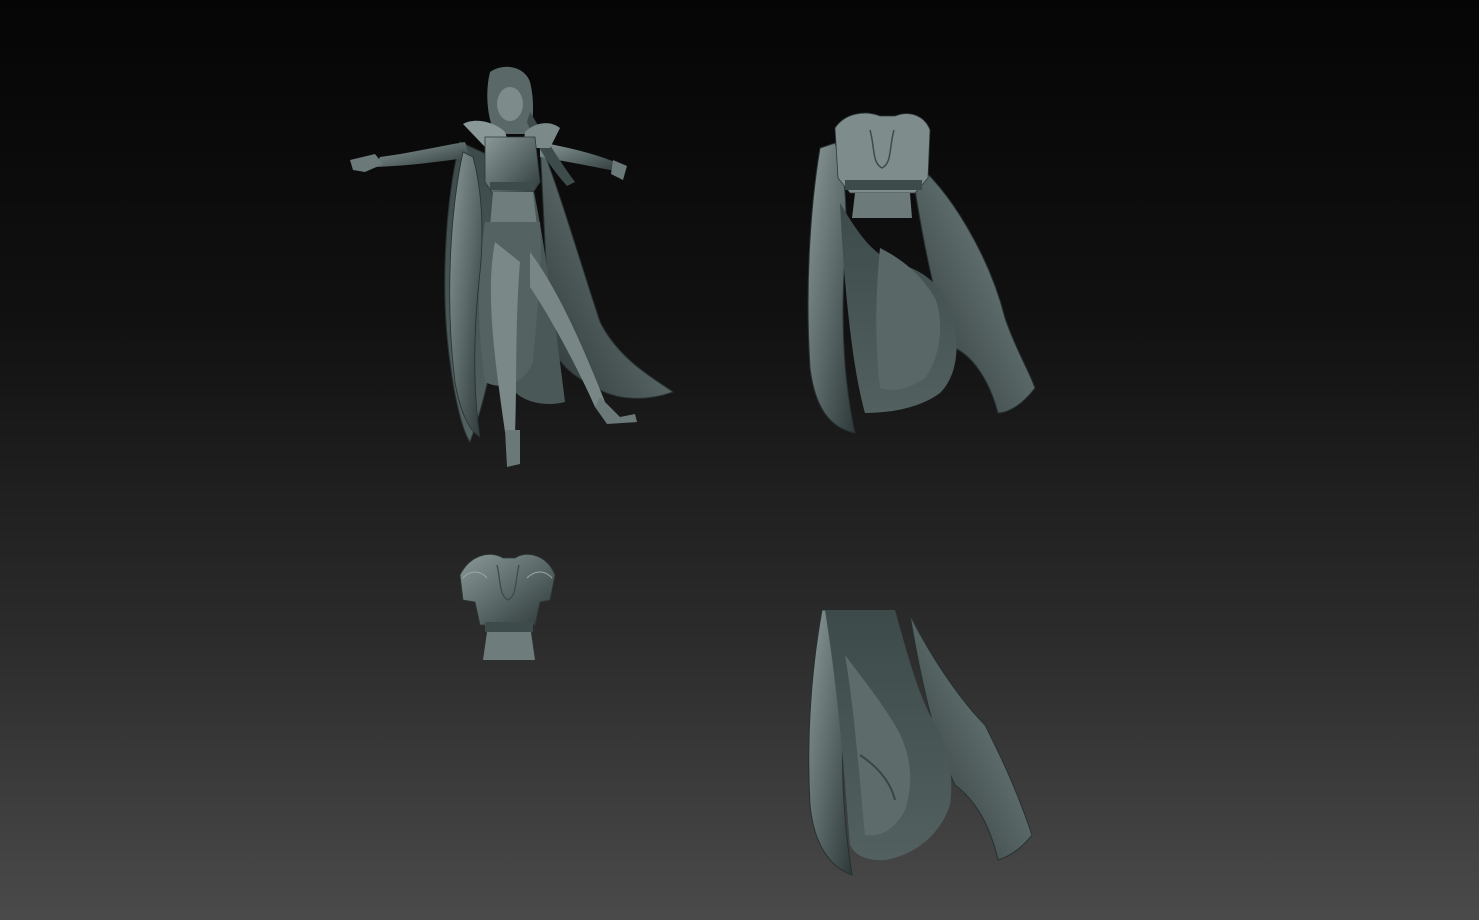 The image size is (1479, 920). I want to click on top-mesh-icon, so click(507, 607).